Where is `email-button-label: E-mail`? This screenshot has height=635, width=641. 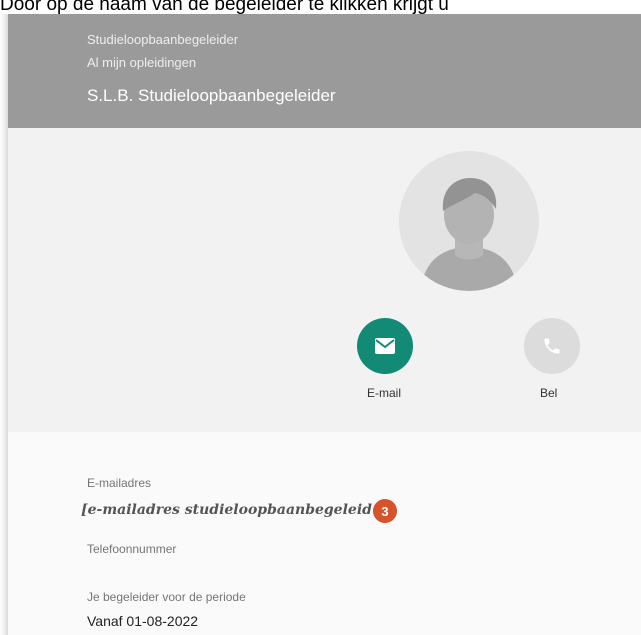 email-button-label: E-mail is located at coordinates (384, 393).